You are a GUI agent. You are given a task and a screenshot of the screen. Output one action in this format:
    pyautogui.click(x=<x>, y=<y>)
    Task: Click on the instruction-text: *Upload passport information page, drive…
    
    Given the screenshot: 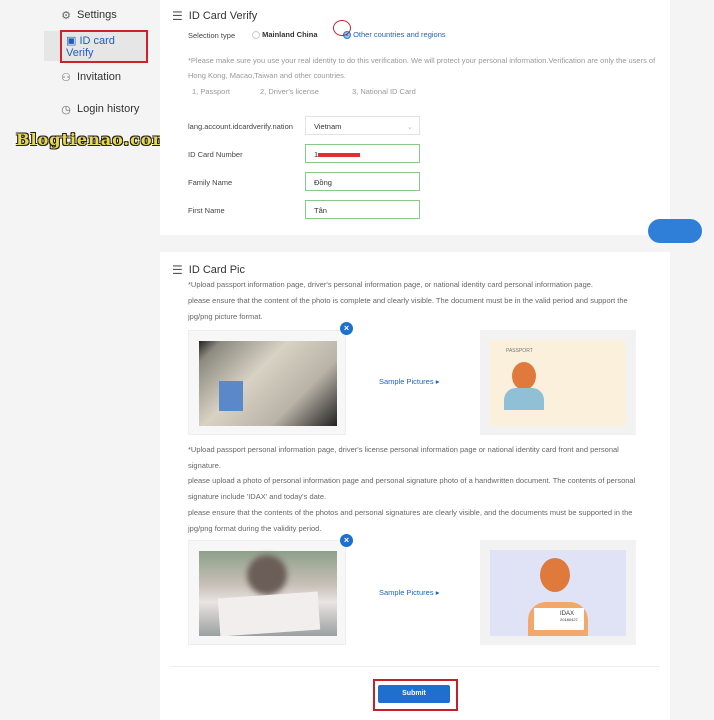 What is the action you would take?
    pyautogui.click(x=390, y=284)
    